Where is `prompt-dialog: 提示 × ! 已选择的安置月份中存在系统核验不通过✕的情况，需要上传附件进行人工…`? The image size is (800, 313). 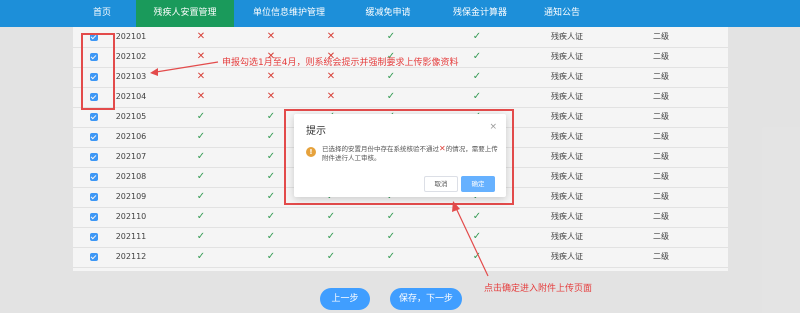 prompt-dialog: 提示 × ! 已选择的安置月份中存在系统核验不通过✕的情况，需要上传附件进行人工… is located at coordinates (400, 155).